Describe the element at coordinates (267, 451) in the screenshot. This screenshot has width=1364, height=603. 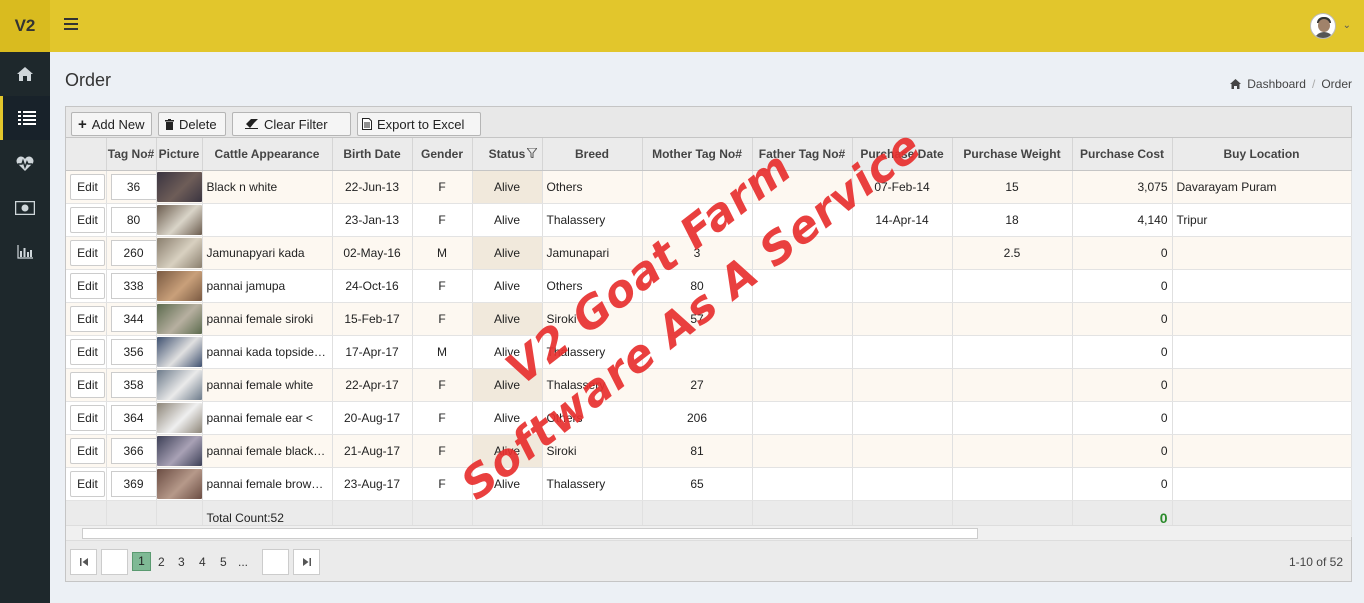
I see `cattle-appearance: pannai female black side` at that location.